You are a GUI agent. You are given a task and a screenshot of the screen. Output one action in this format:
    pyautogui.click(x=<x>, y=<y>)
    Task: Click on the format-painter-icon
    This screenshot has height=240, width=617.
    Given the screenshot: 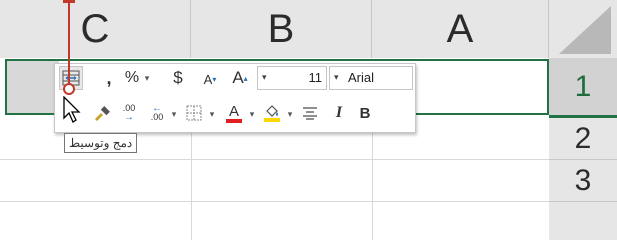 What is the action you would take?
    pyautogui.click(x=102, y=113)
    